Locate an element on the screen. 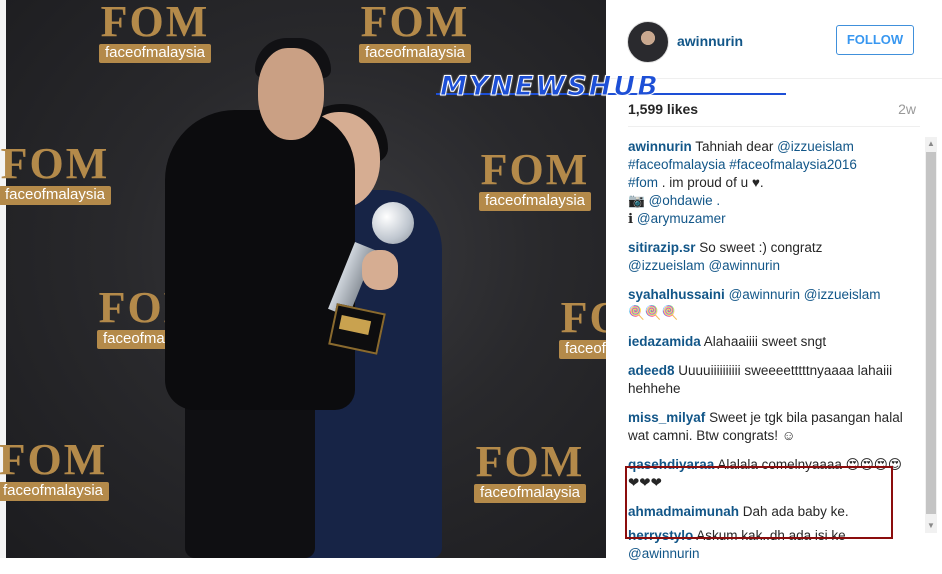  hashtag-link: #fom is located at coordinates (643, 182).